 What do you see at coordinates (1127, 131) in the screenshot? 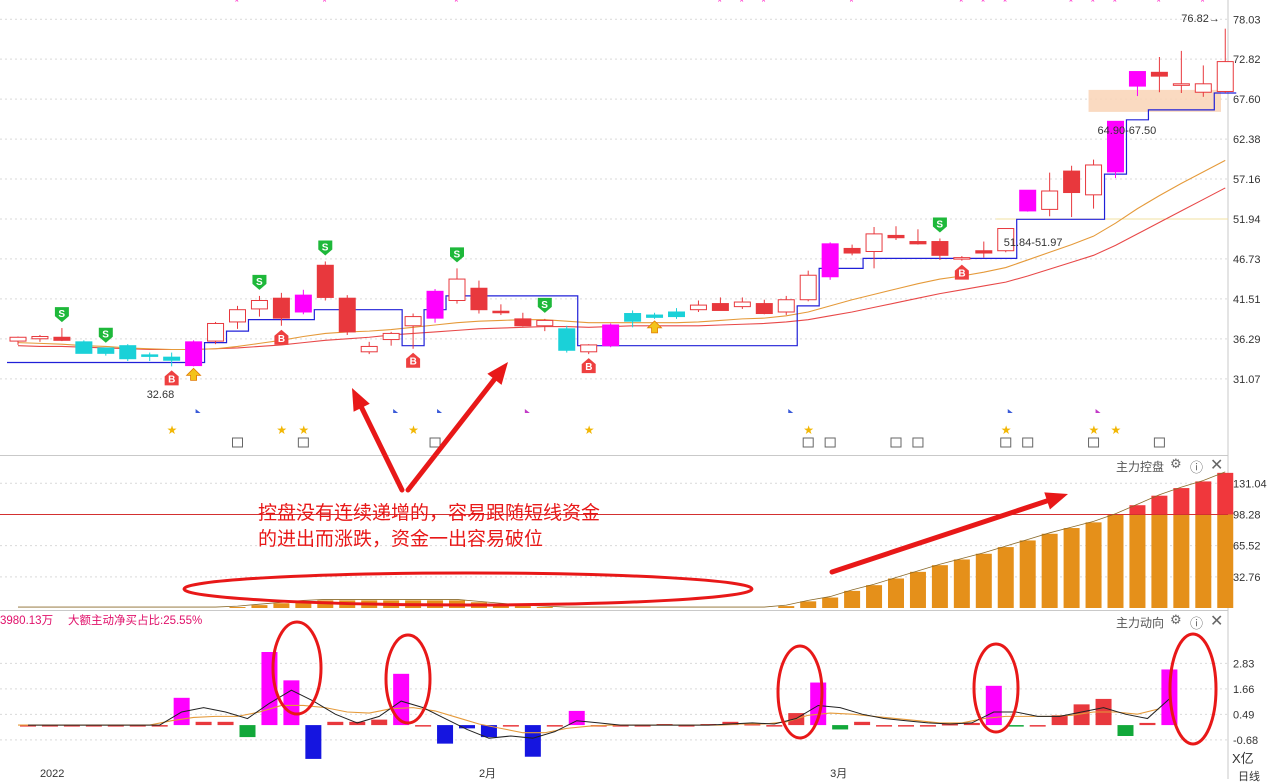
I see `zone-price-label: 64.90-67.50` at bounding box center [1127, 131].